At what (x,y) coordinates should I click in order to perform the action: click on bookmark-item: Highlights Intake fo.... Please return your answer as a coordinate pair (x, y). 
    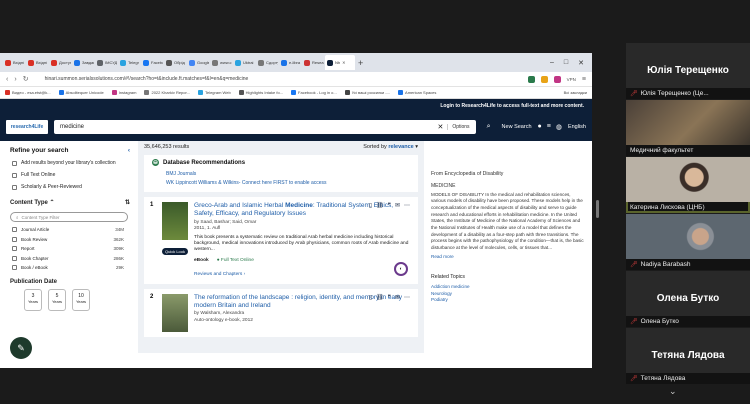
    Looking at the image, I should click on (260, 92).